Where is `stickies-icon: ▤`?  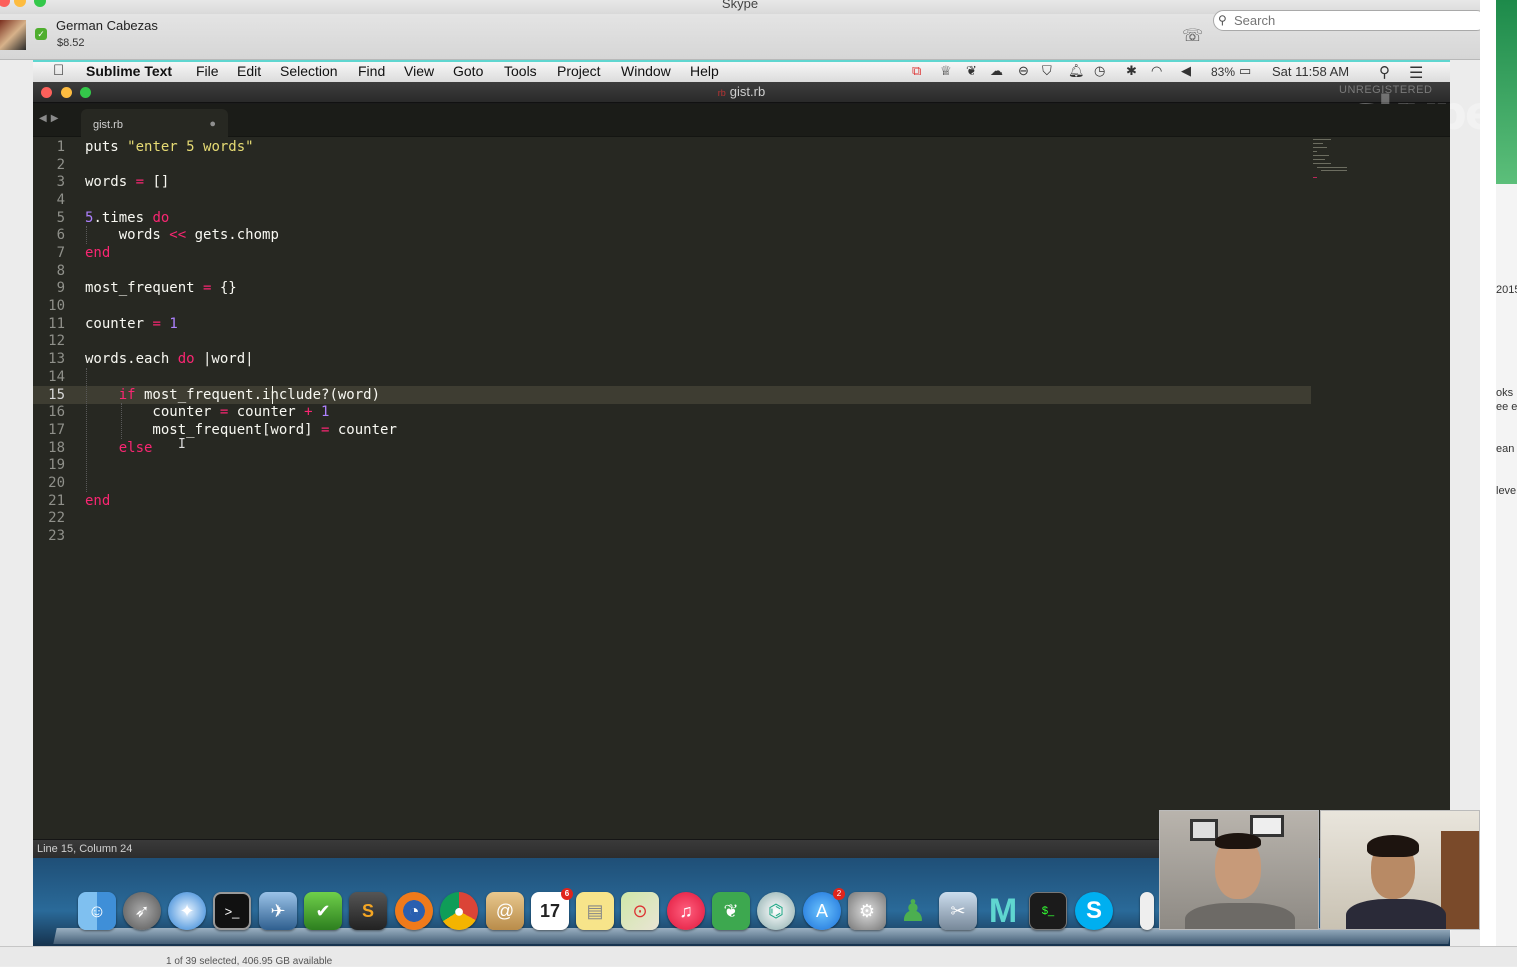
stickies-icon: ▤ is located at coordinates (595, 911).